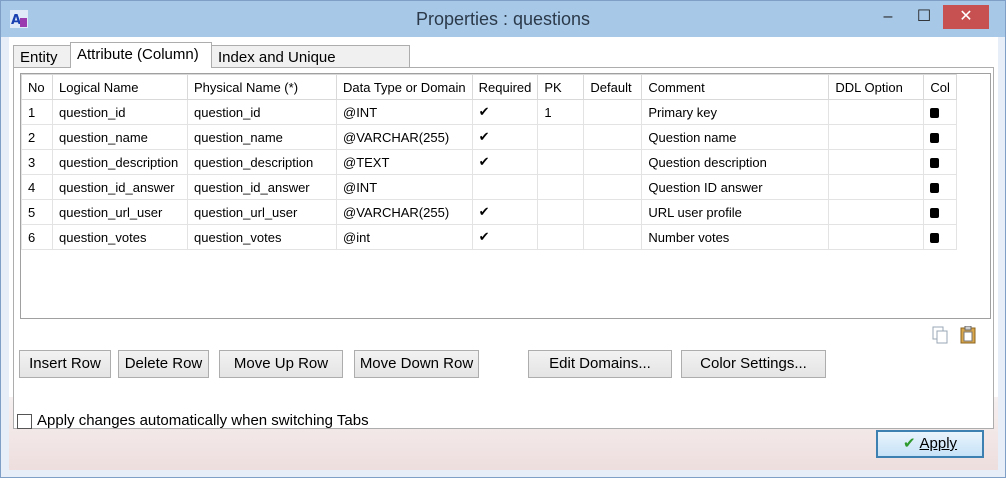 The height and width of the screenshot is (478, 1006). Describe the element at coordinates (930, 444) in the screenshot. I see `apply-button: ✔ Apply` at that location.